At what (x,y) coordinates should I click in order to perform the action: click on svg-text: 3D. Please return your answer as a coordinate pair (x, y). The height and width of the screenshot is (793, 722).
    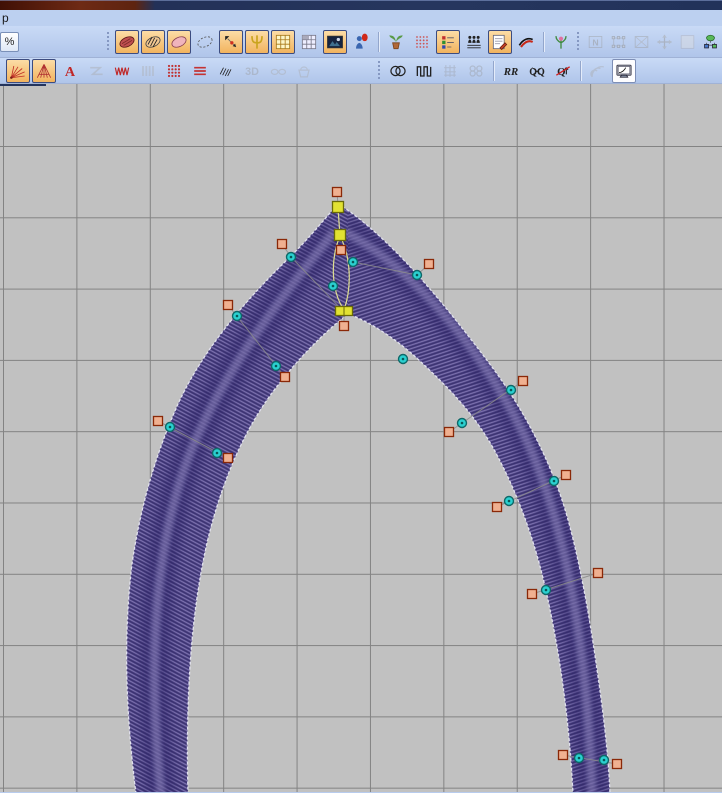
    Looking at the image, I should click on (252, 72).